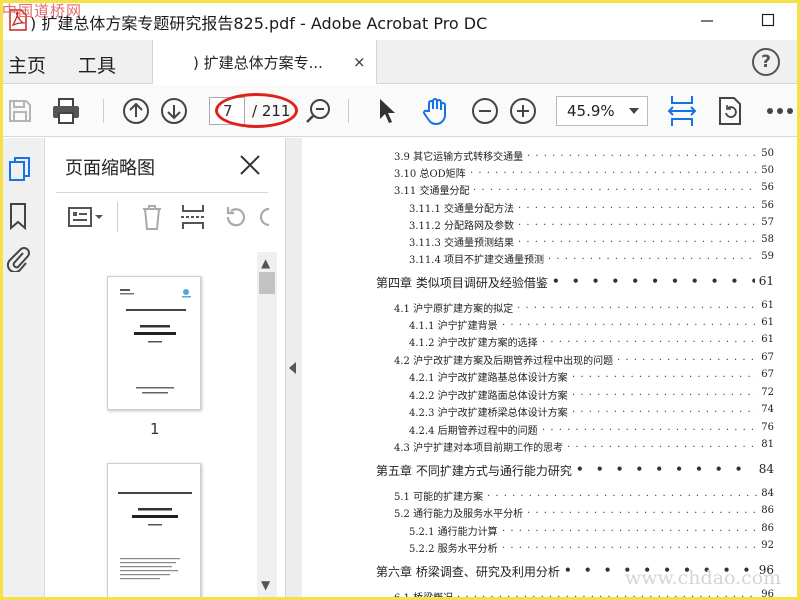 The image size is (800, 600). Describe the element at coordinates (488, 396) in the screenshot. I see `toc-entry-title: 4.2.2 沪宁改扩建路面总体设计方案` at that location.